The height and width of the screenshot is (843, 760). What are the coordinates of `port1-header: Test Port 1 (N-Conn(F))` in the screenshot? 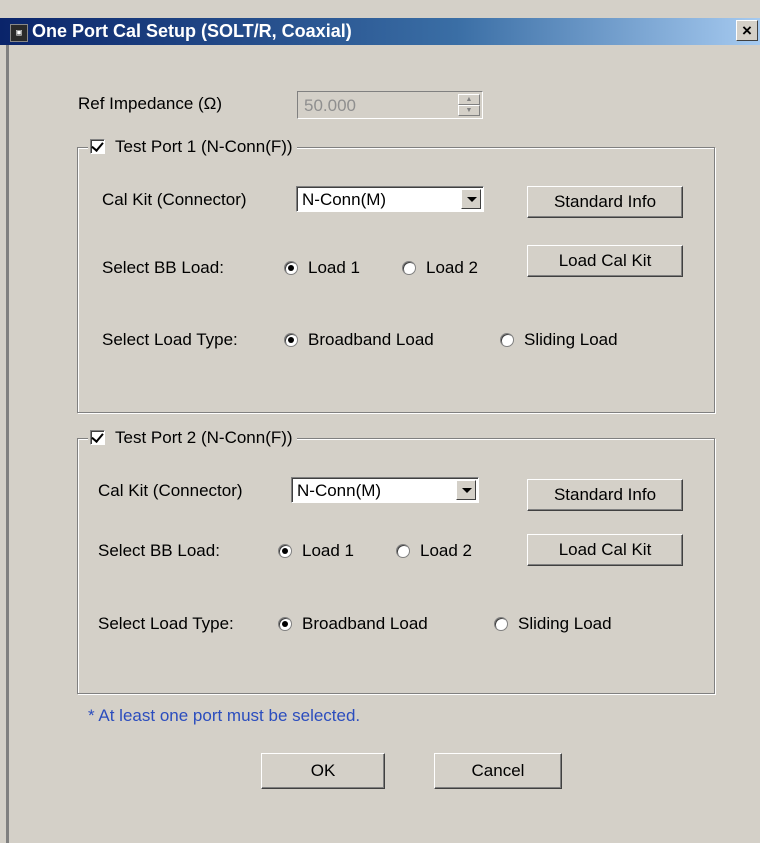 It's located at (192, 147).